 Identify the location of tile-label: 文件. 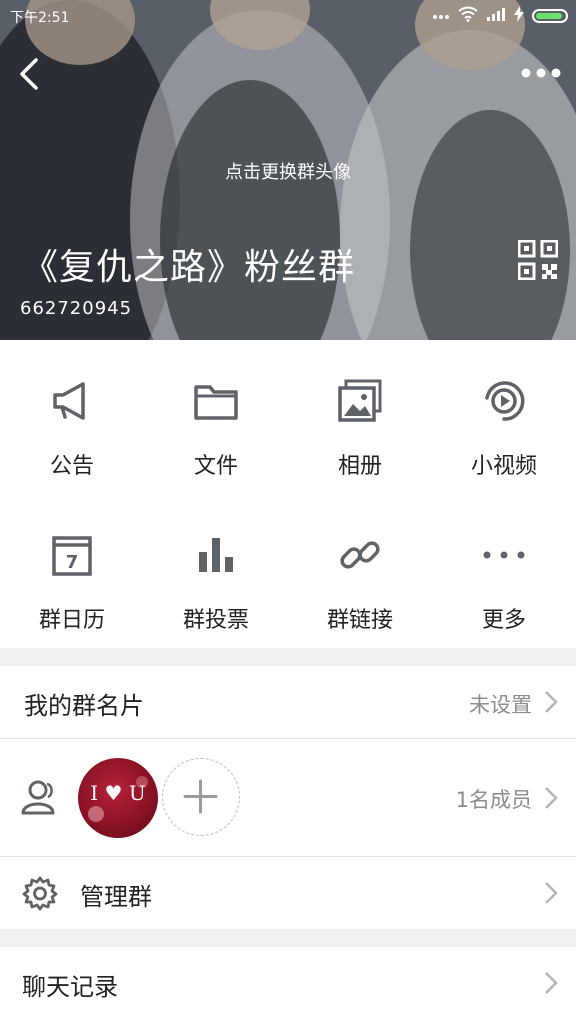
(215, 466).